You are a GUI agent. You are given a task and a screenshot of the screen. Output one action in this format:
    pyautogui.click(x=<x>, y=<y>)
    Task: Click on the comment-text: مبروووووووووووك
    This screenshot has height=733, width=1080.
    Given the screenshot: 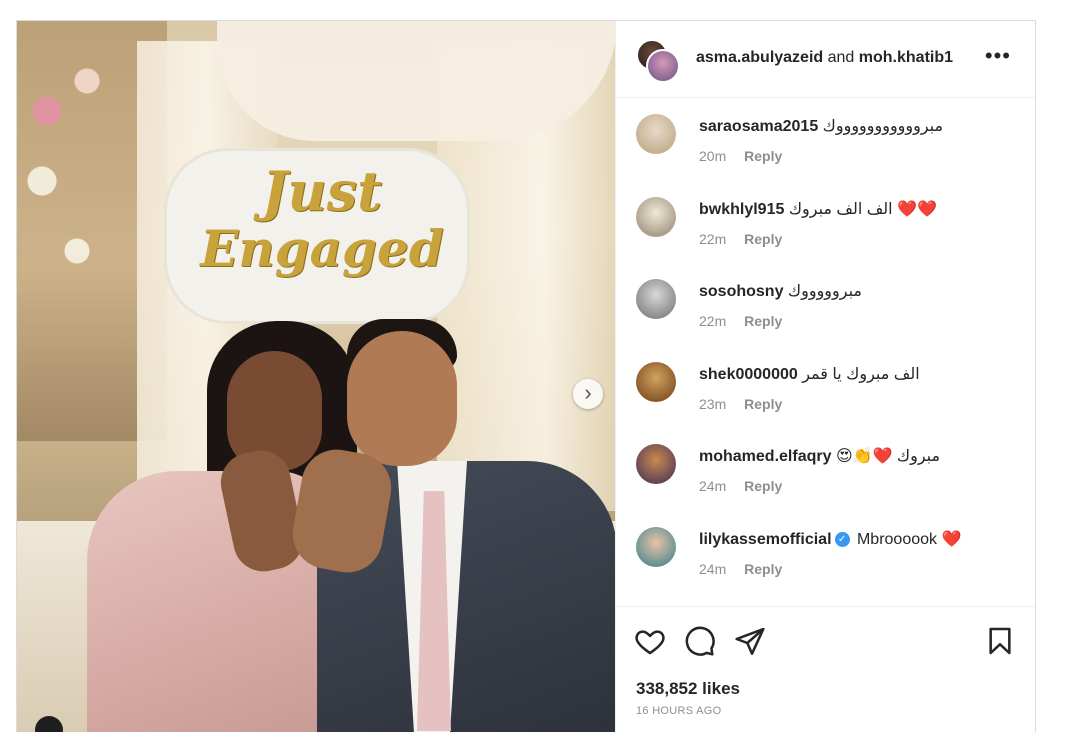 What is the action you would take?
    pyautogui.click(x=883, y=126)
    